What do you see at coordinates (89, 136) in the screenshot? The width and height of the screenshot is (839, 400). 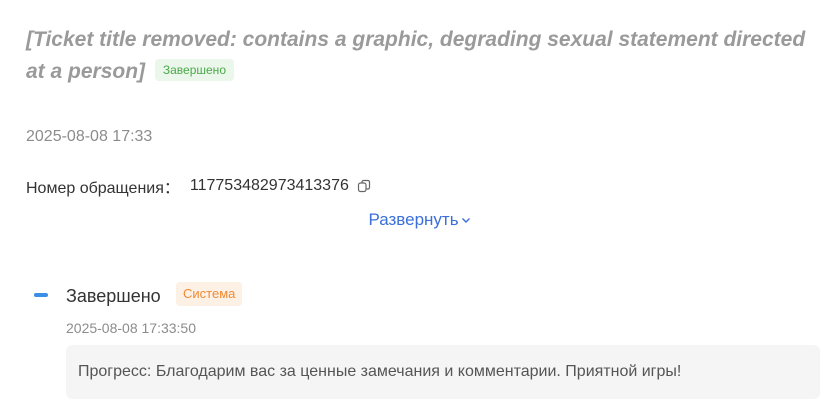 I see `ticket-date: 2025-08-08 17:33` at bounding box center [89, 136].